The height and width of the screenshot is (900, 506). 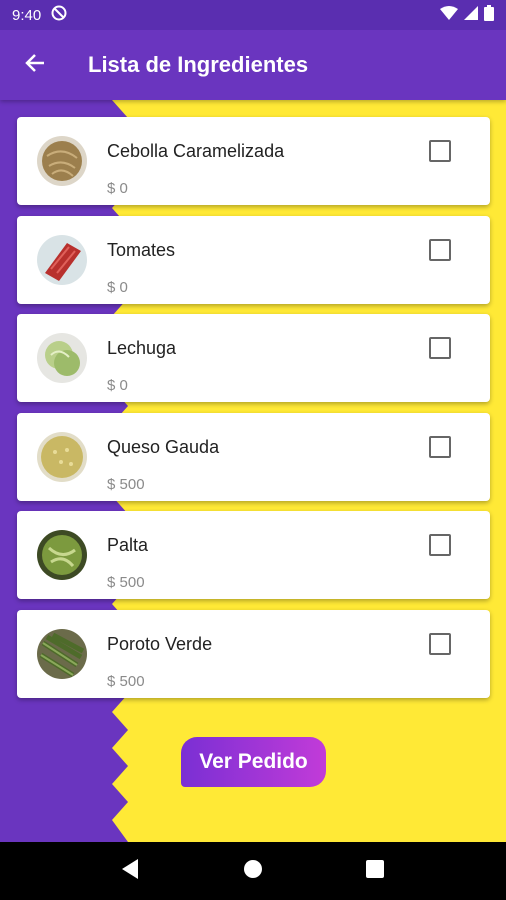 I want to click on tomatoes-thumbnail, so click(x=62, y=259).